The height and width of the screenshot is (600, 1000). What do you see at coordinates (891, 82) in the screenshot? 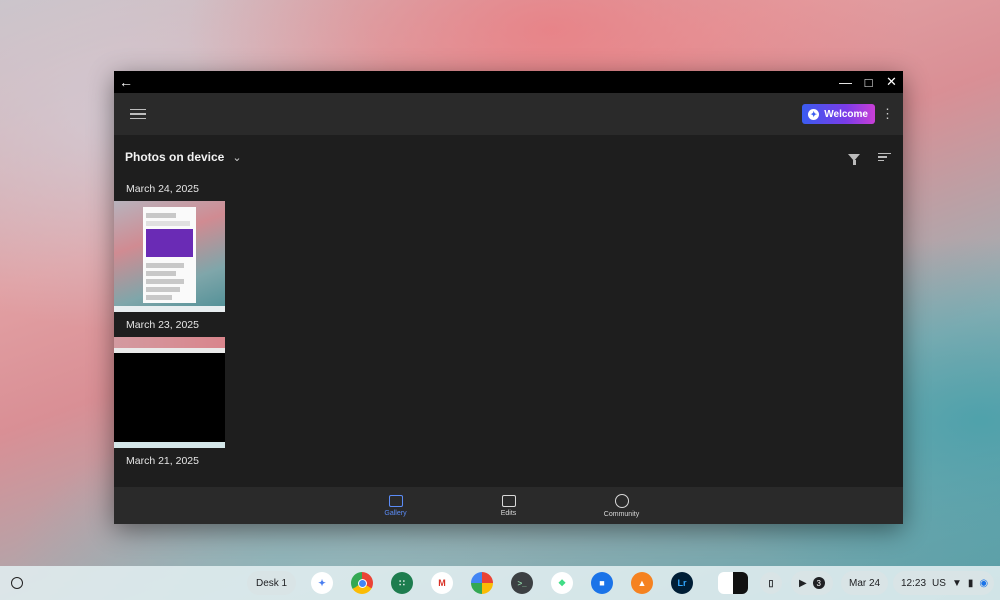
I see `close-icon: ✕` at bounding box center [891, 82].